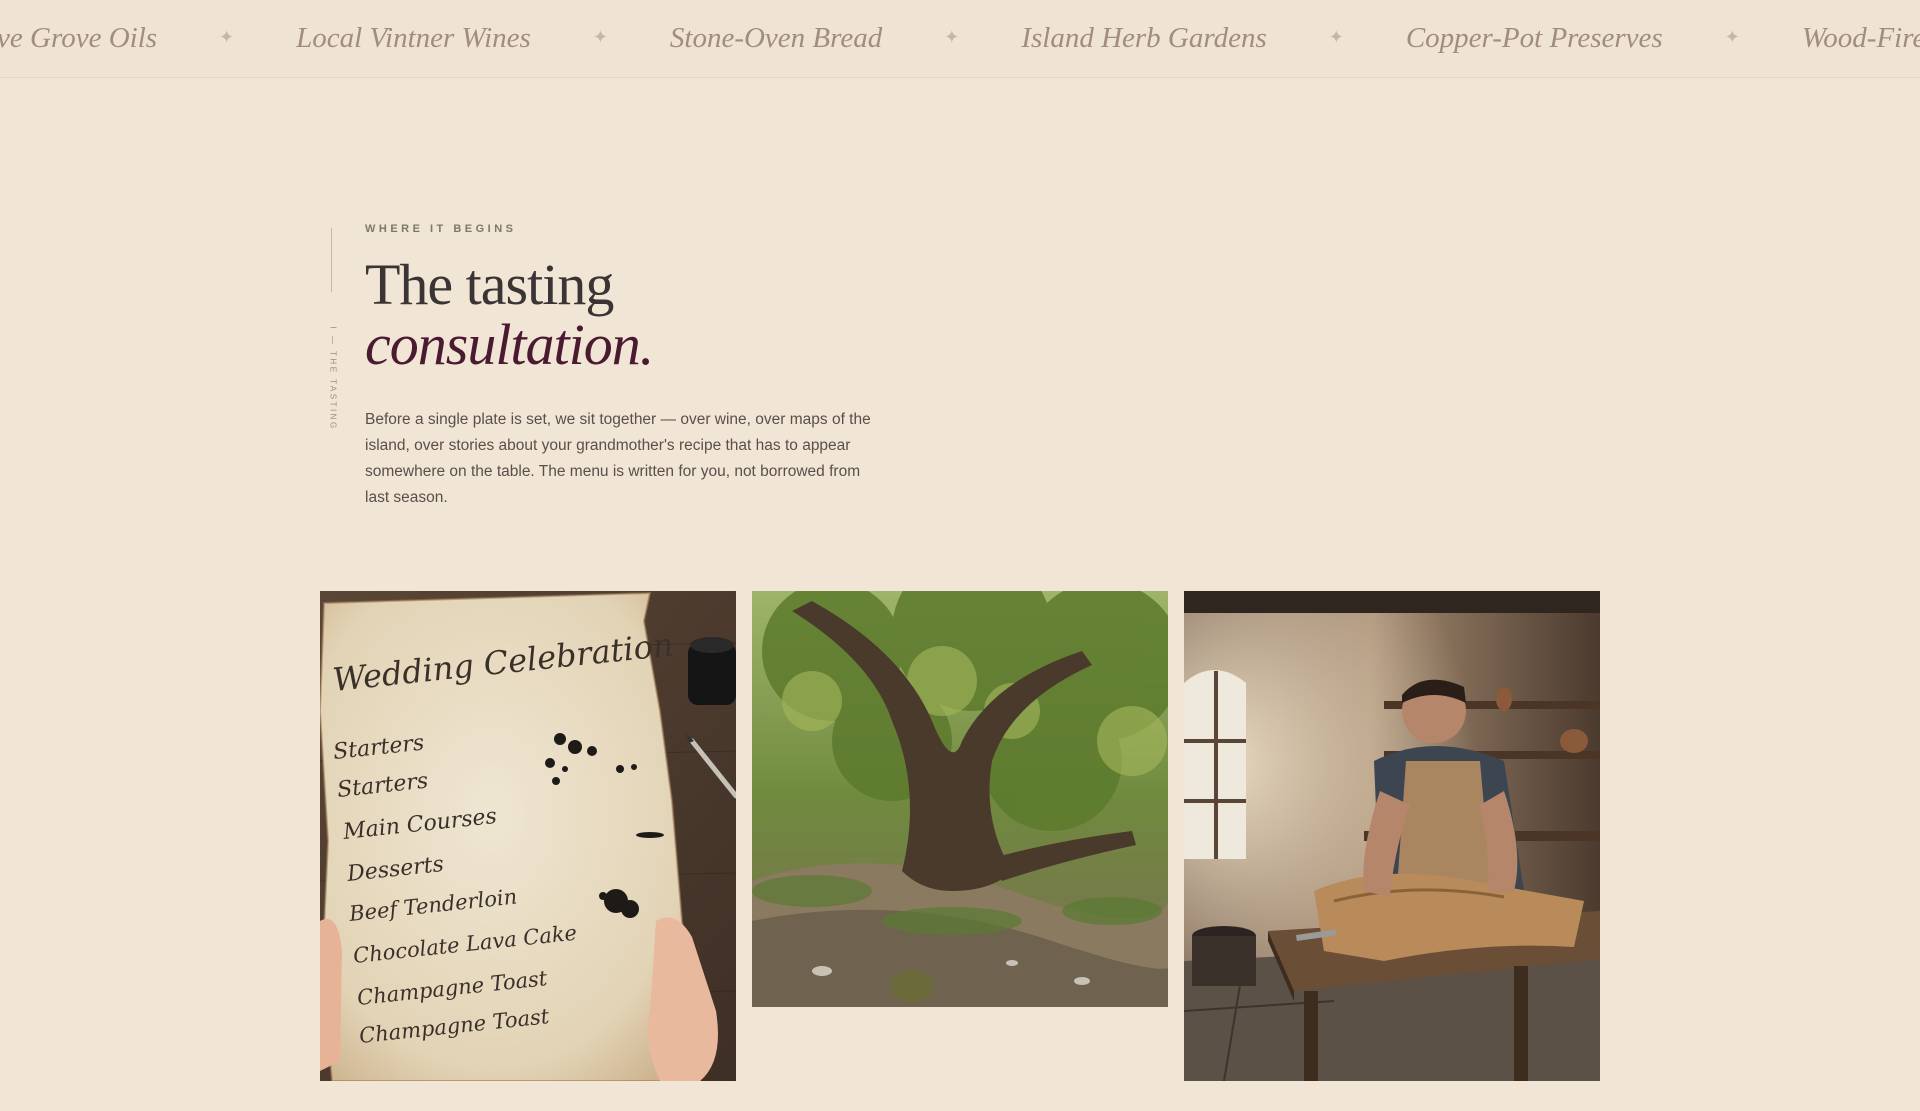 The height and width of the screenshot is (1111, 1920). Describe the element at coordinates (331, 260) in the screenshot. I see `rail-divider` at that location.